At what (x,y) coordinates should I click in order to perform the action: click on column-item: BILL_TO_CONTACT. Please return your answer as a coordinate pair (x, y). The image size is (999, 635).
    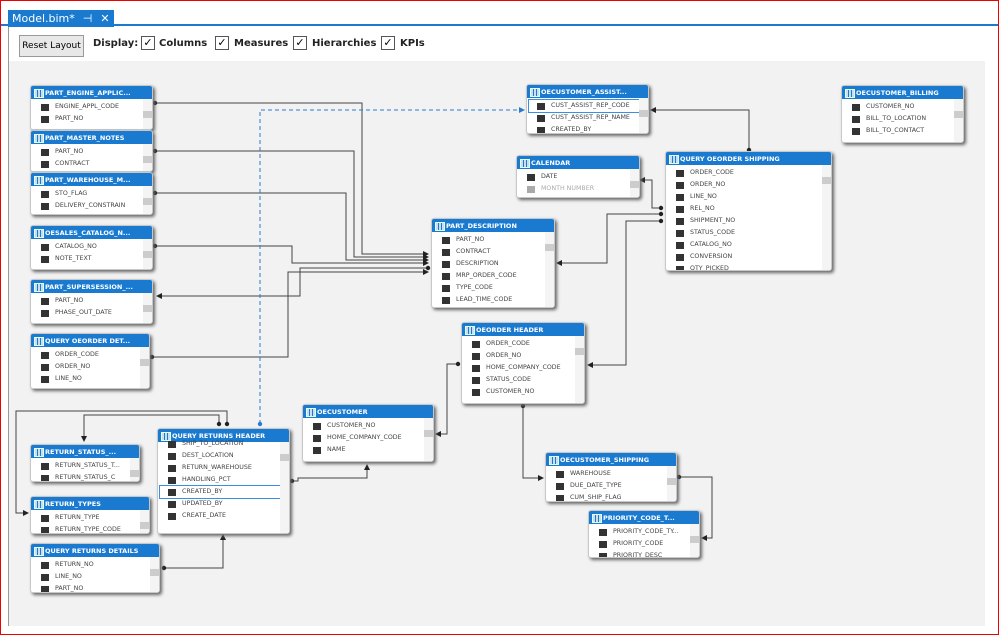
    Looking at the image, I should click on (907, 131).